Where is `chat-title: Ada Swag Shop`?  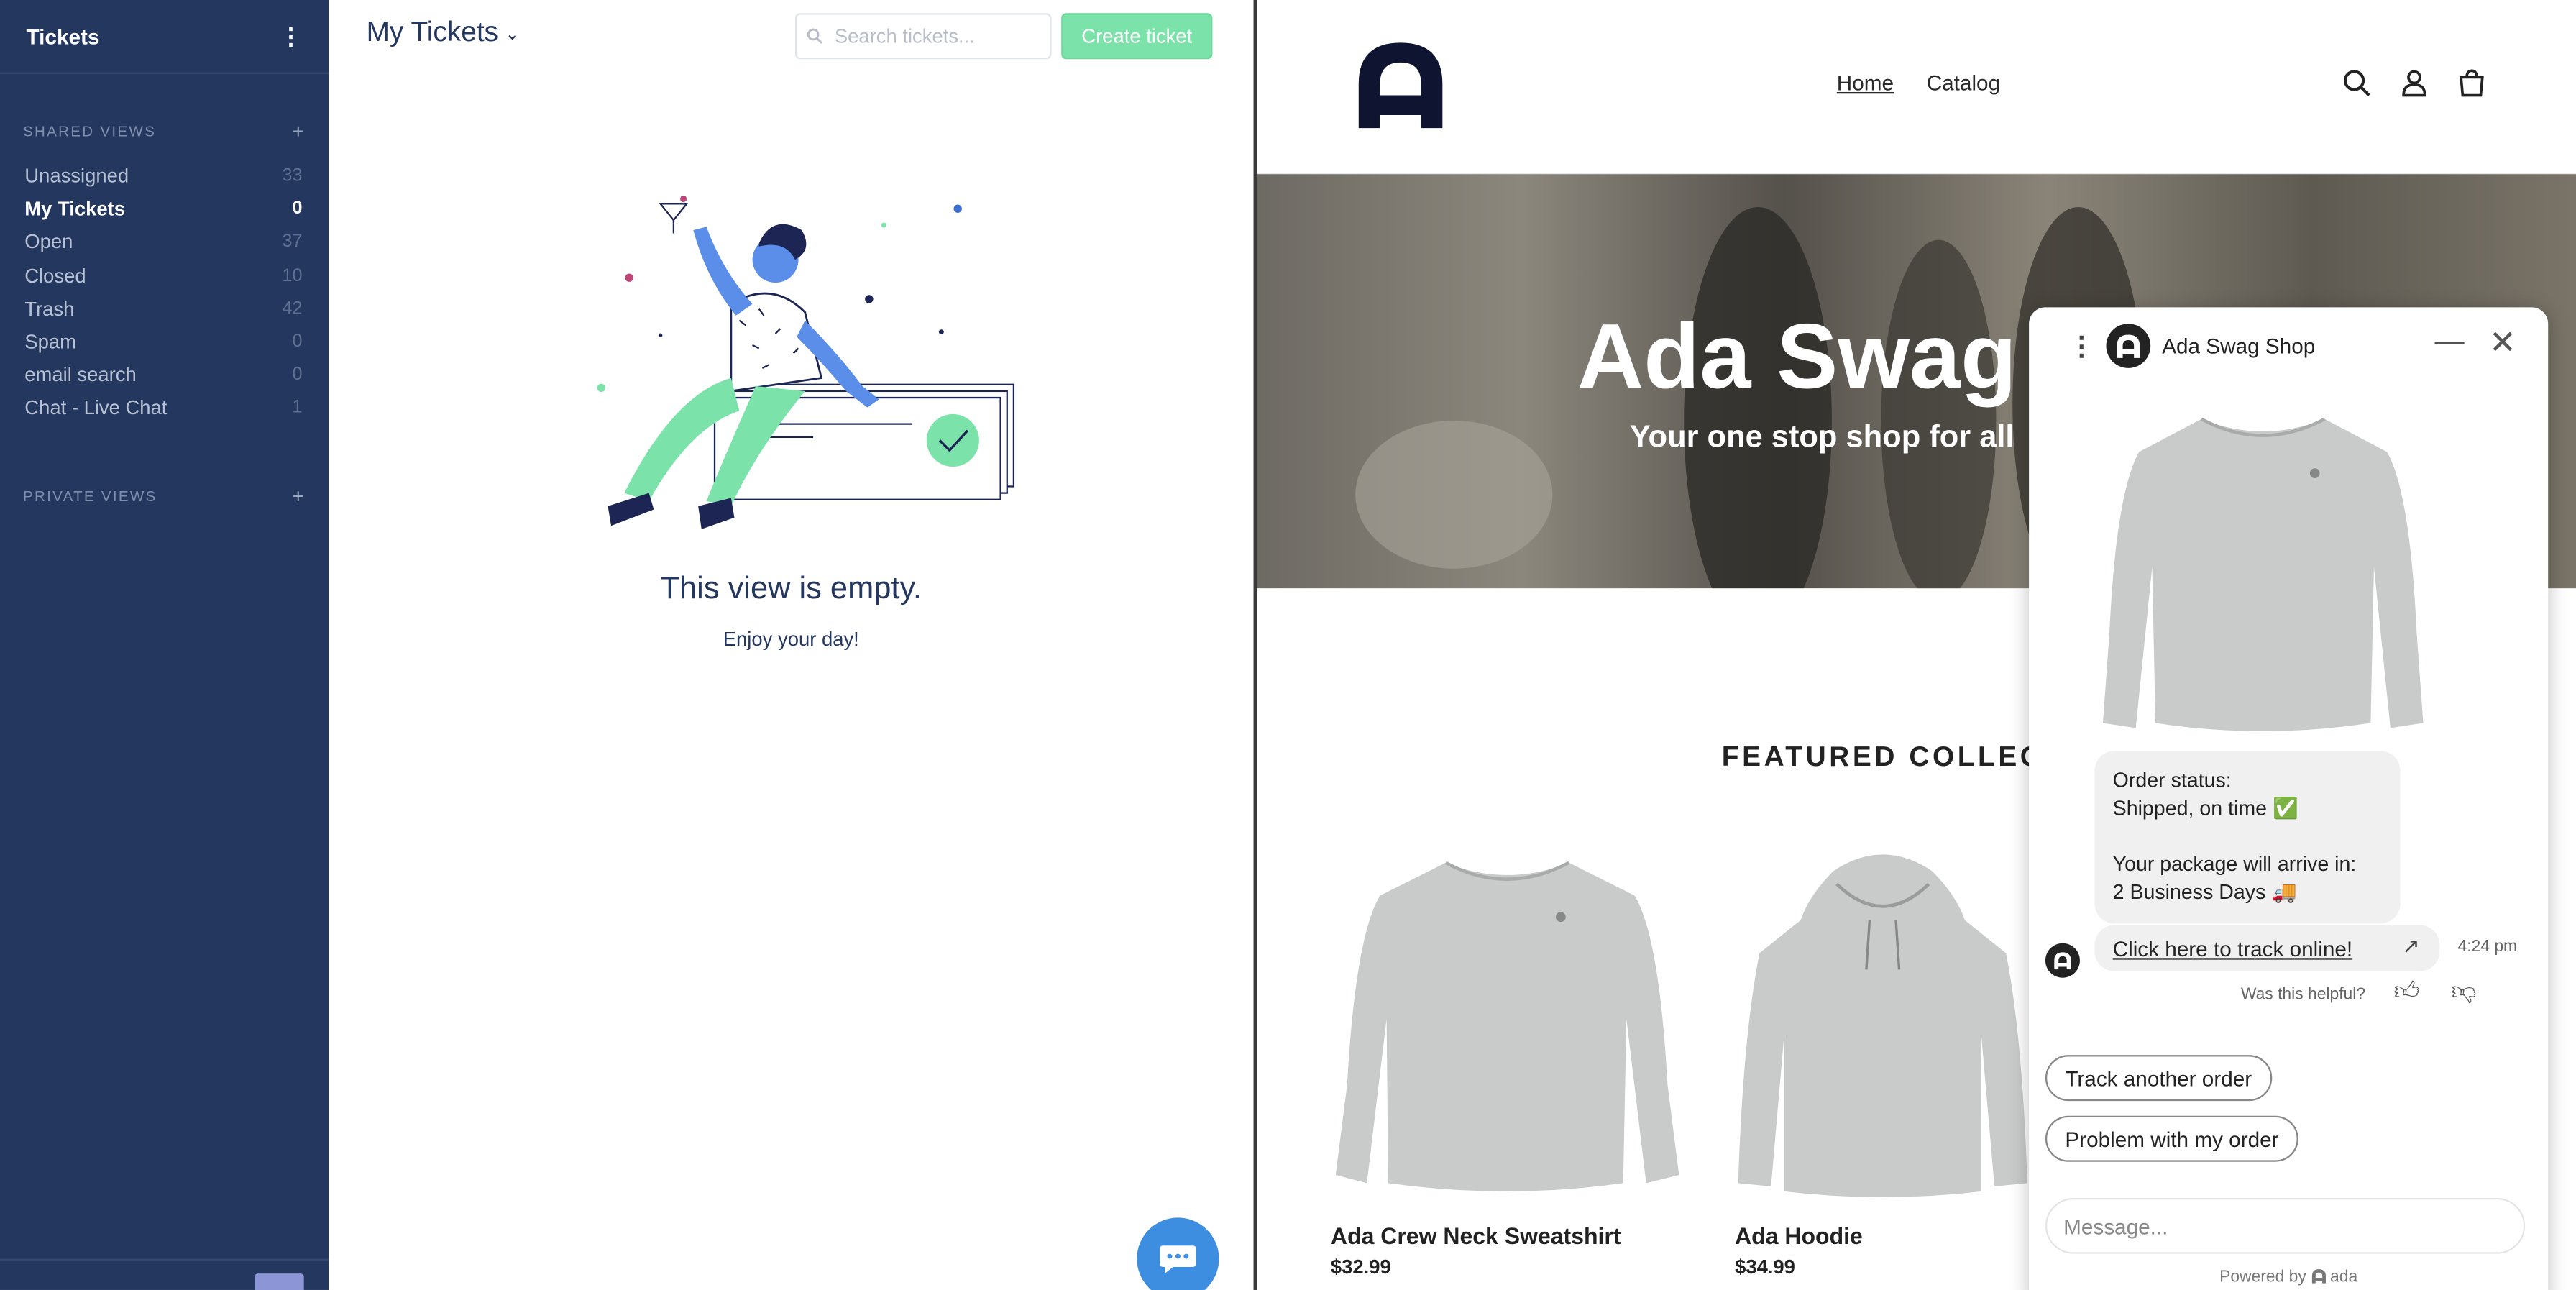 chat-title: Ada Swag Shop is located at coordinates (2239, 346).